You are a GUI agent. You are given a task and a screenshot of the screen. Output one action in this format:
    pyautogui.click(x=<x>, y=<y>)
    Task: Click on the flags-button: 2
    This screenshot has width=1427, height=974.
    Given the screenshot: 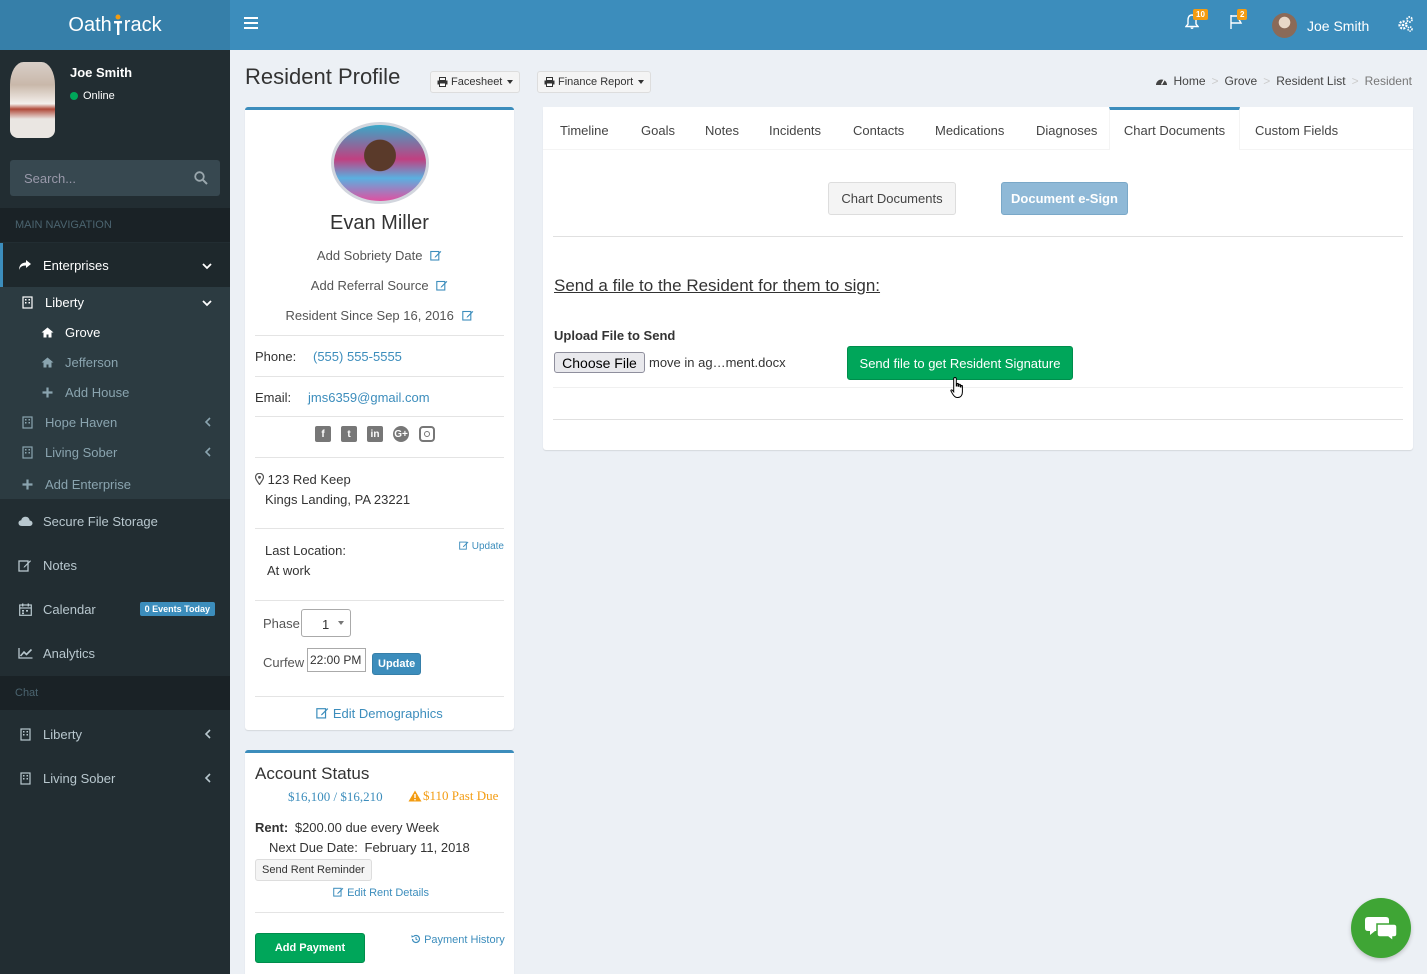 What is the action you would take?
    pyautogui.click(x=1238, y=21)
    